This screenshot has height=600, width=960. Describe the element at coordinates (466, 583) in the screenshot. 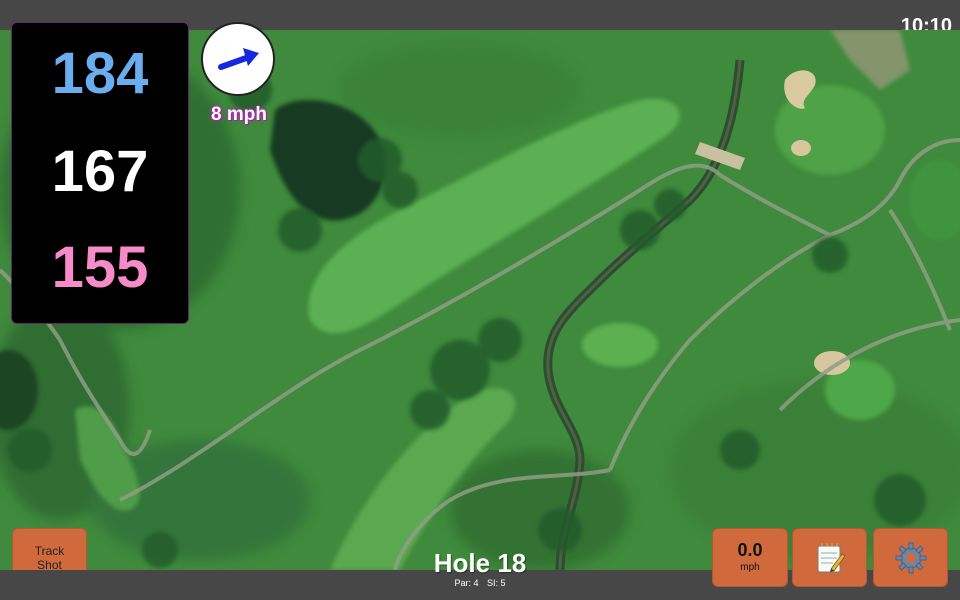

I see `hole-par: Par: 4` at that location.